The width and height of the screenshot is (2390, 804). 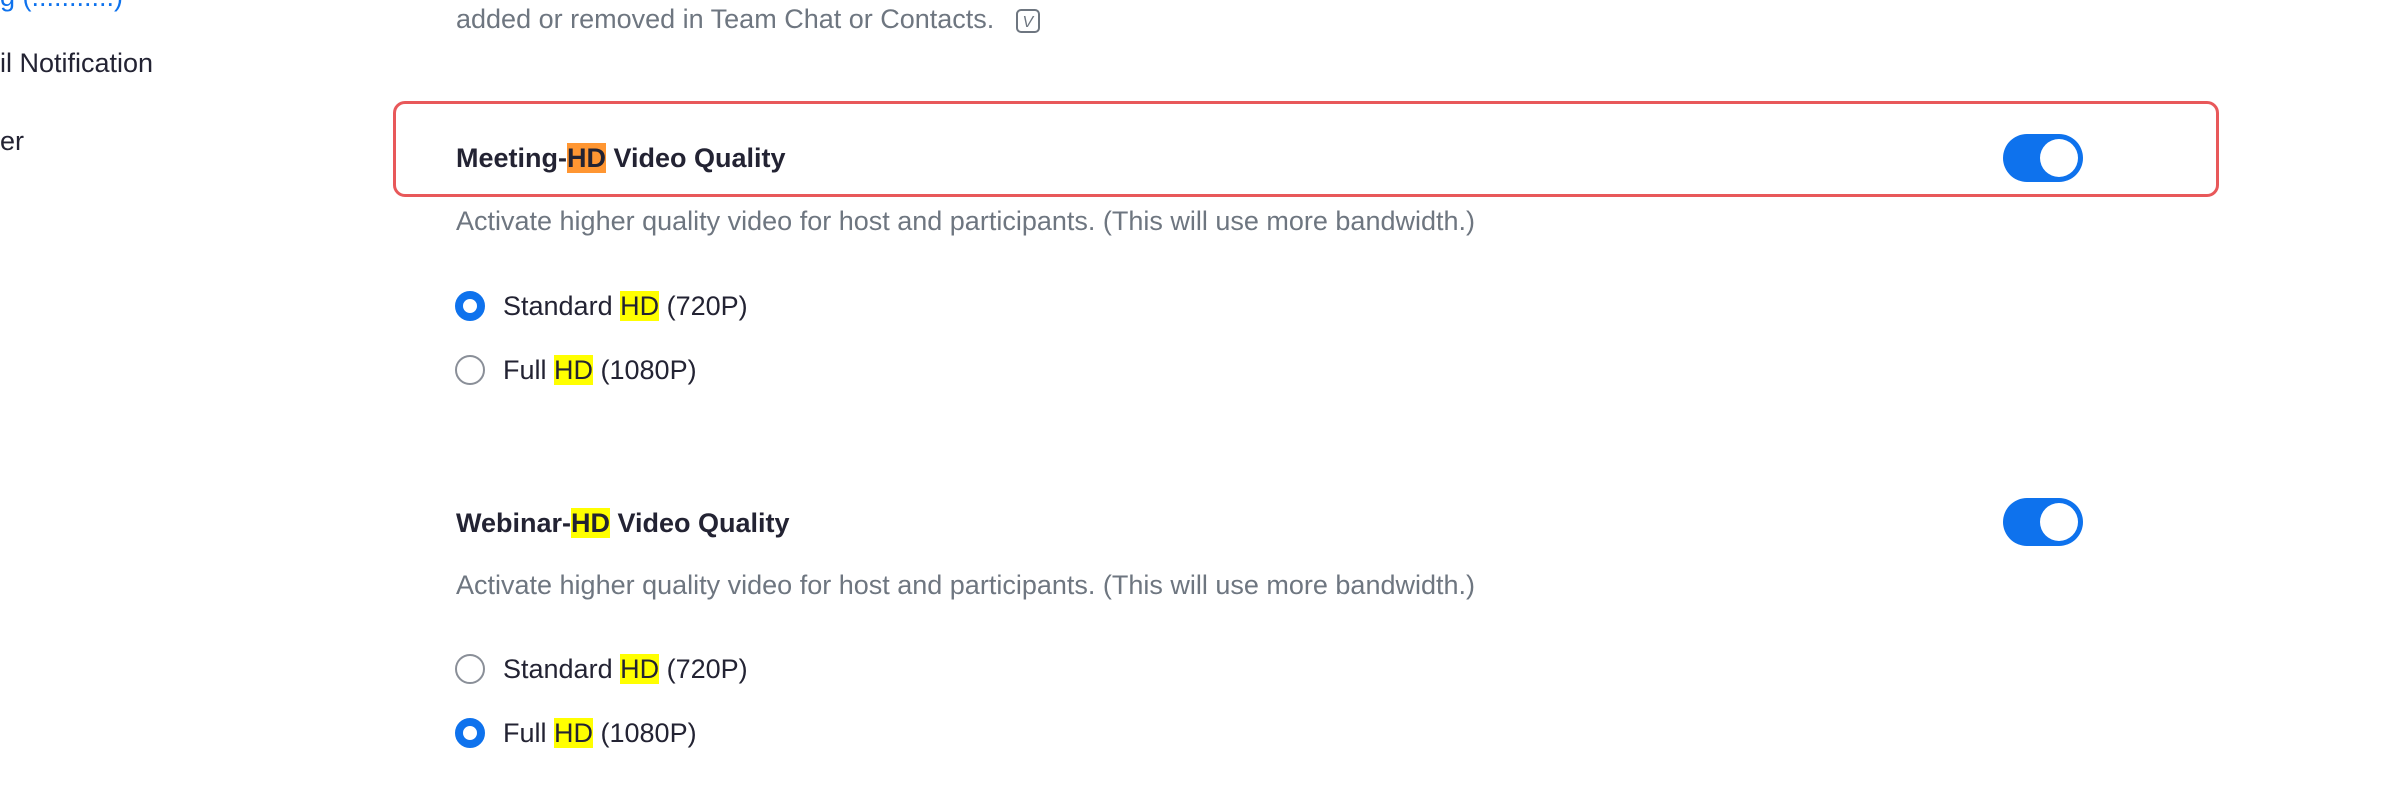 I want to click on webinar-hd-video-quality-title: Webinar-HD Video Quality, so click(x=623, y=523).